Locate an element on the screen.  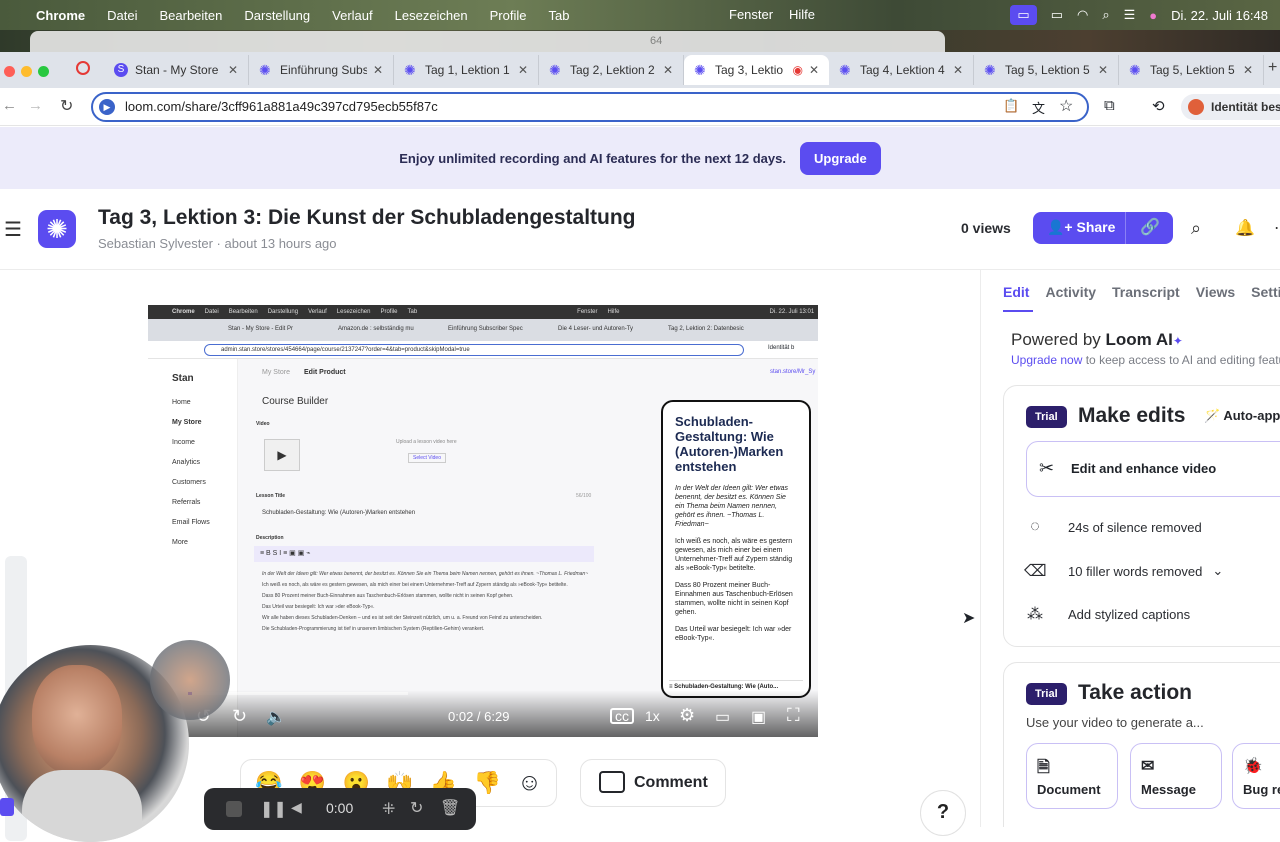
tab-tag-5-b: ✺ Tag 5, Lektion 5 ✕ is located at coordinates (1191, 70).